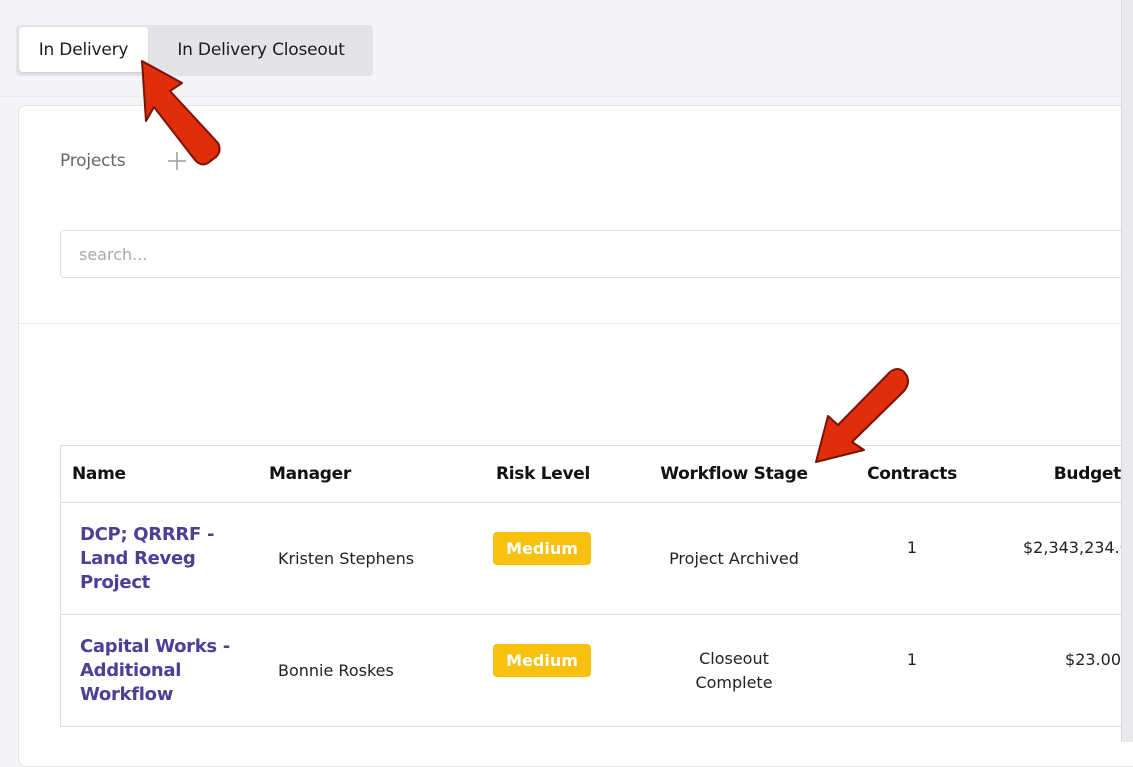  What do you see at coordinates (543, 474) in the screenshot?
I see `column-header-risk-level: Risk Level` at bounding box center [543, 474].